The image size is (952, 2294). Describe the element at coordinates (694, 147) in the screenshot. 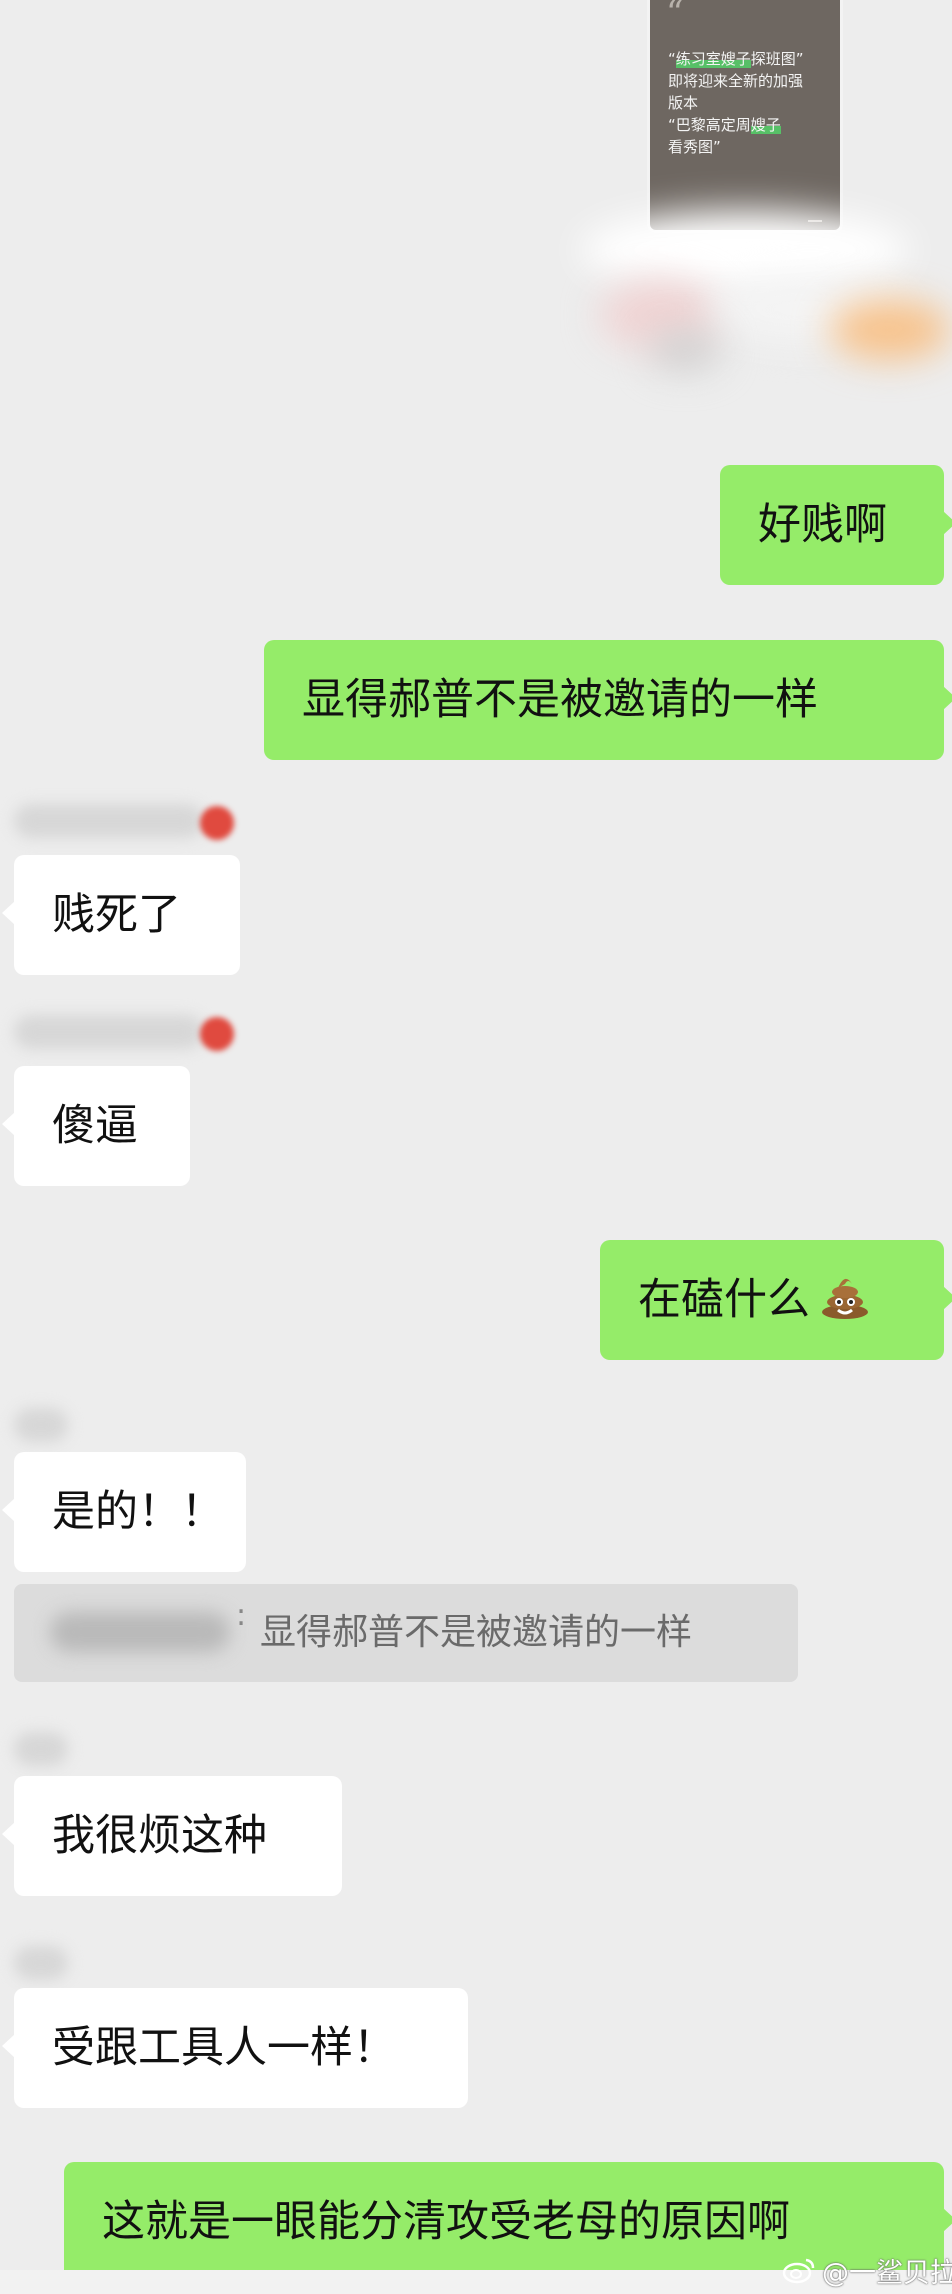

I see `card-line-5: 看秀图”` at that location.